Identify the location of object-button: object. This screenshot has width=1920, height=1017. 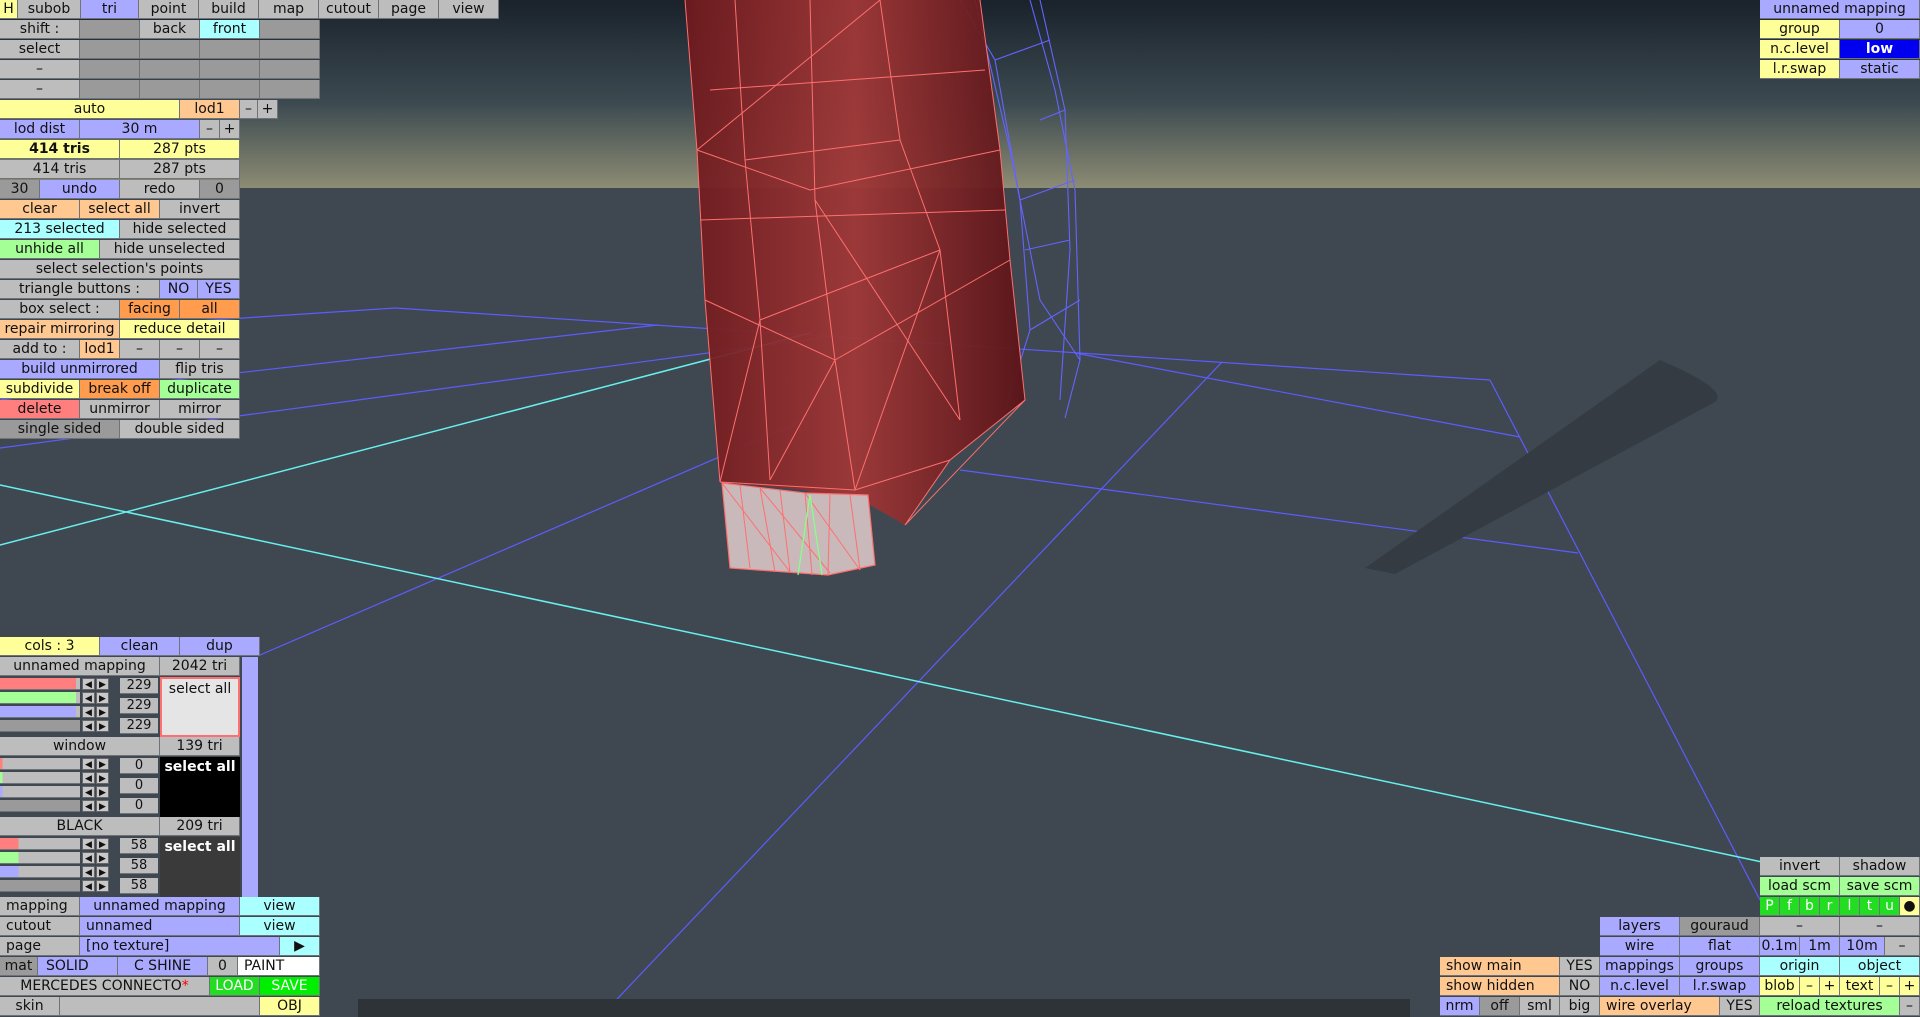
(1880, 966).